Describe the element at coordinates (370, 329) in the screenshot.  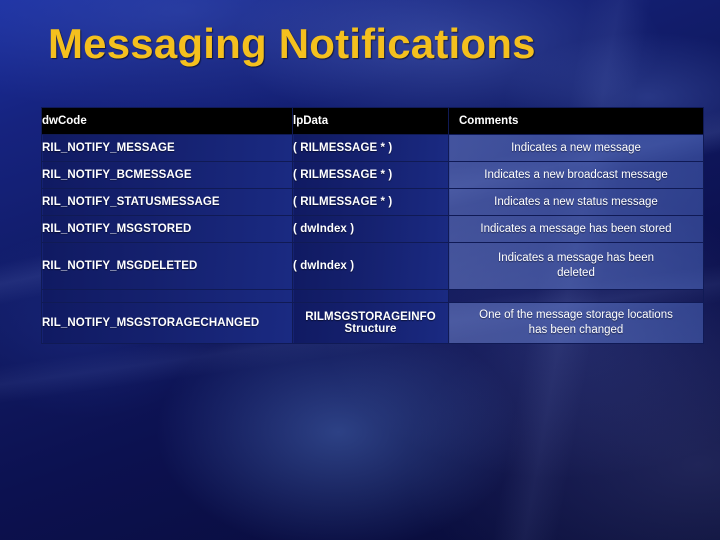
I see `cell-lpdata-line2: Structure` at that location.